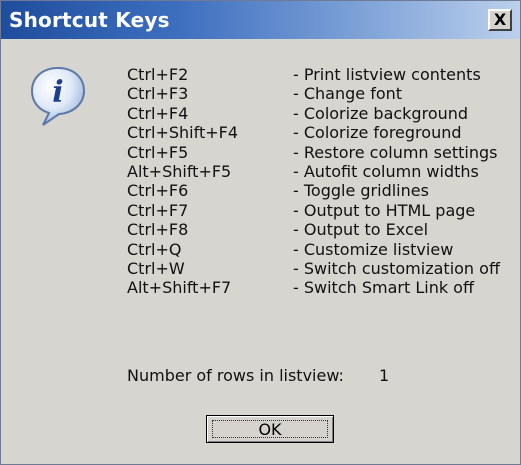 The image size is (521, 465). I want to click on info-icon: i, so click(58, 96).